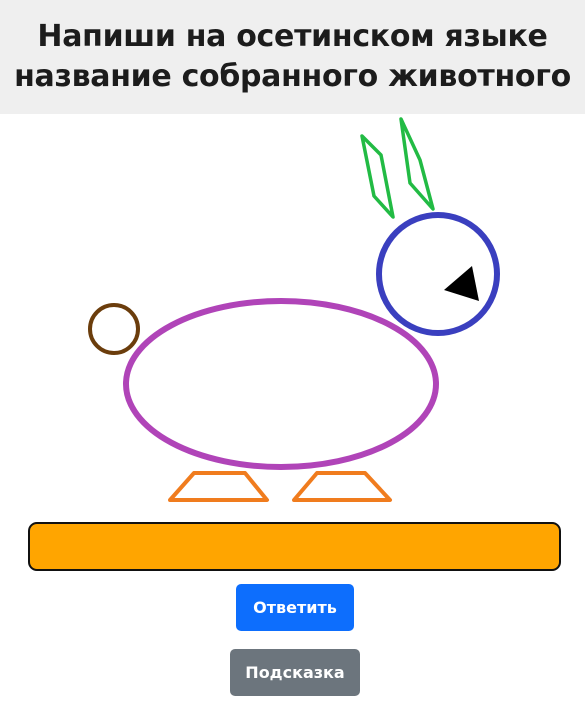 Image resolution: width=585 pixels, height=727 pixels. Describe the element at coordinates (342, 486) in the screenshot. I see `foot-right` at that location.